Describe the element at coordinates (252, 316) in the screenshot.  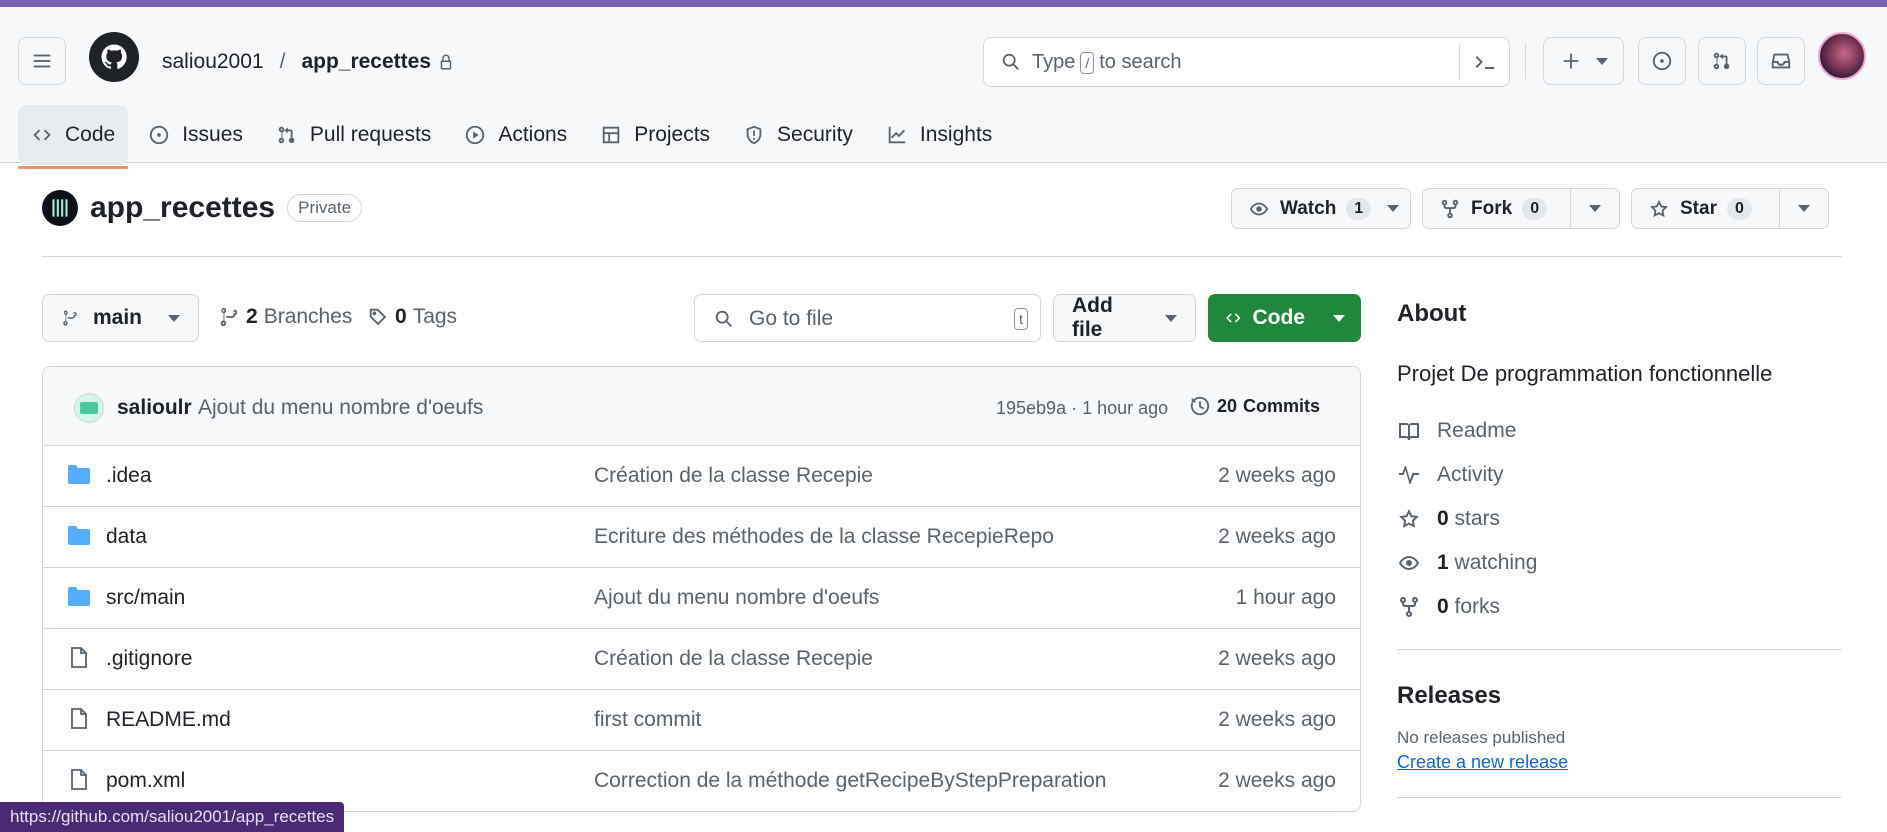
I see `branches-count: 2` at that location.